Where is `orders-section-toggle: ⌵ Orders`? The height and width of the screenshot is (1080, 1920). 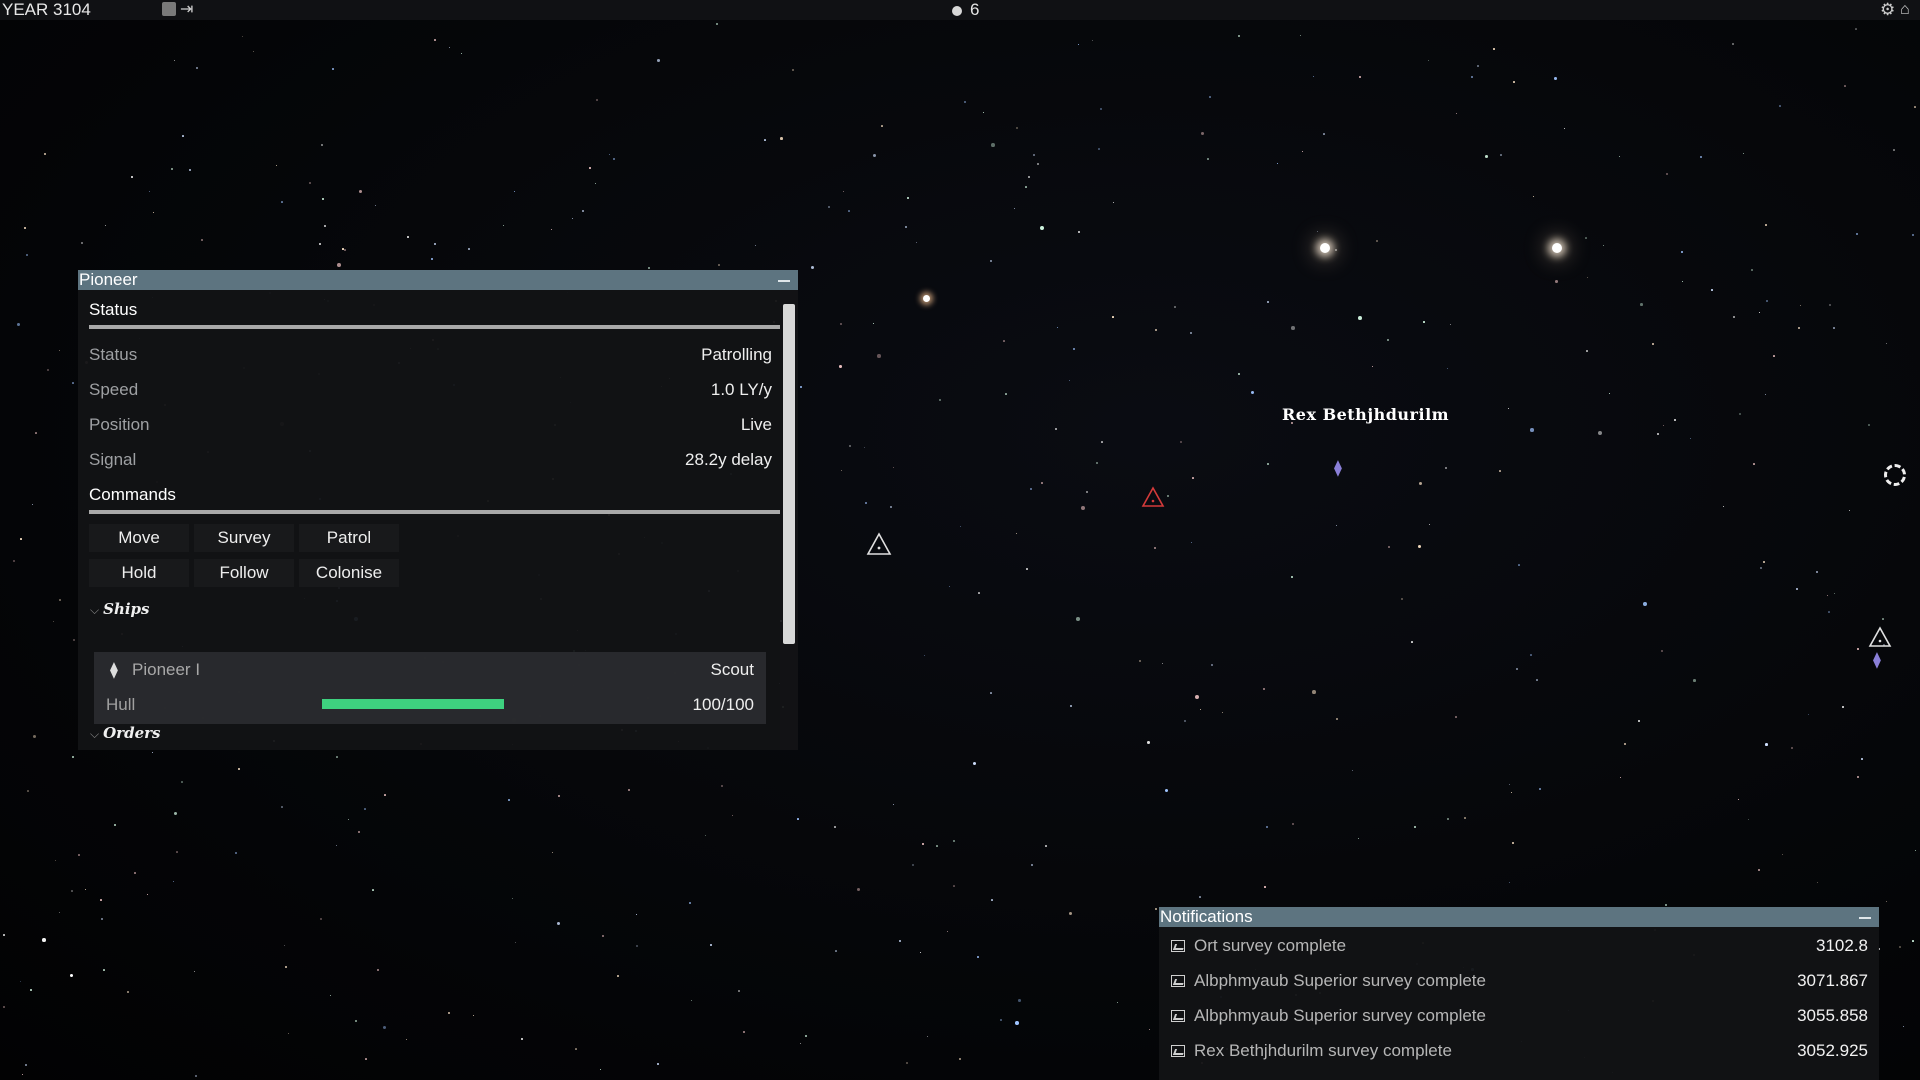
orders-section-toggle: ⌵ Orders is located at coordinates (125, 733).